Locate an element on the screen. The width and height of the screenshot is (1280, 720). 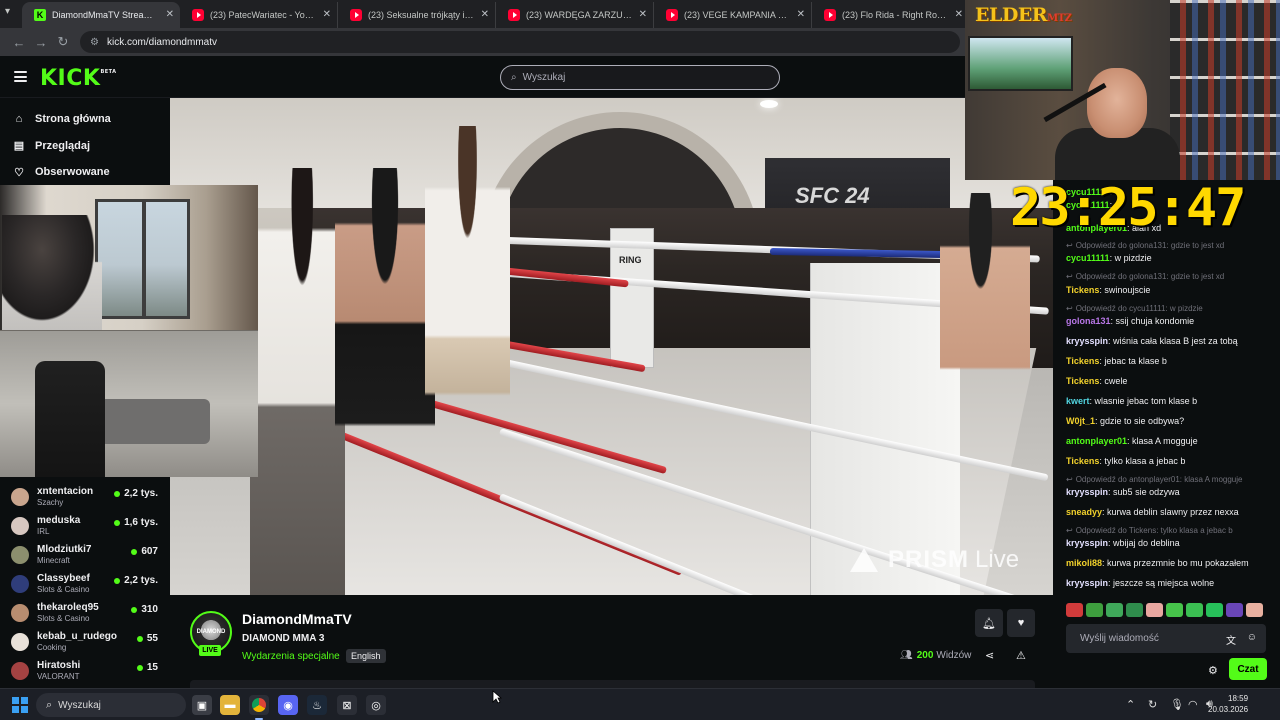
chat-message: Tickens: cwele is located at coordinates (1096, 381).